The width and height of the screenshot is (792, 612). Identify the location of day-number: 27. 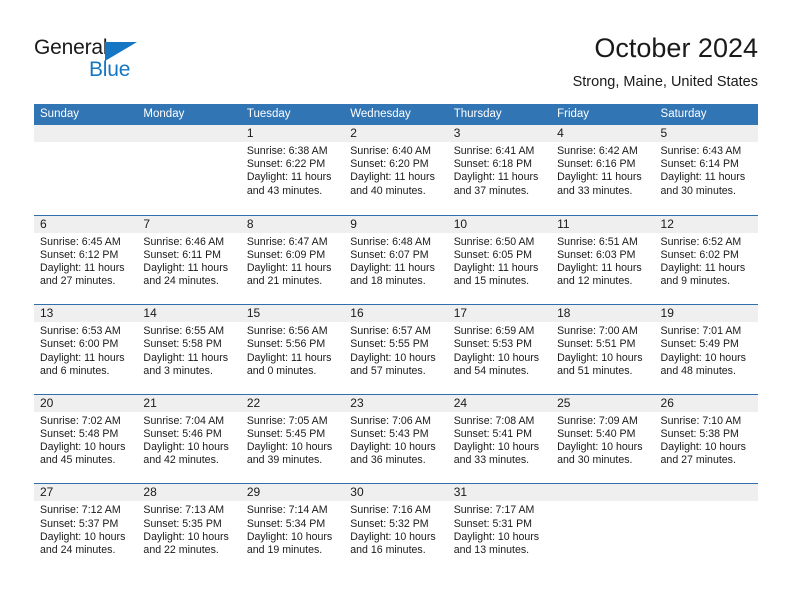
(86, 493).